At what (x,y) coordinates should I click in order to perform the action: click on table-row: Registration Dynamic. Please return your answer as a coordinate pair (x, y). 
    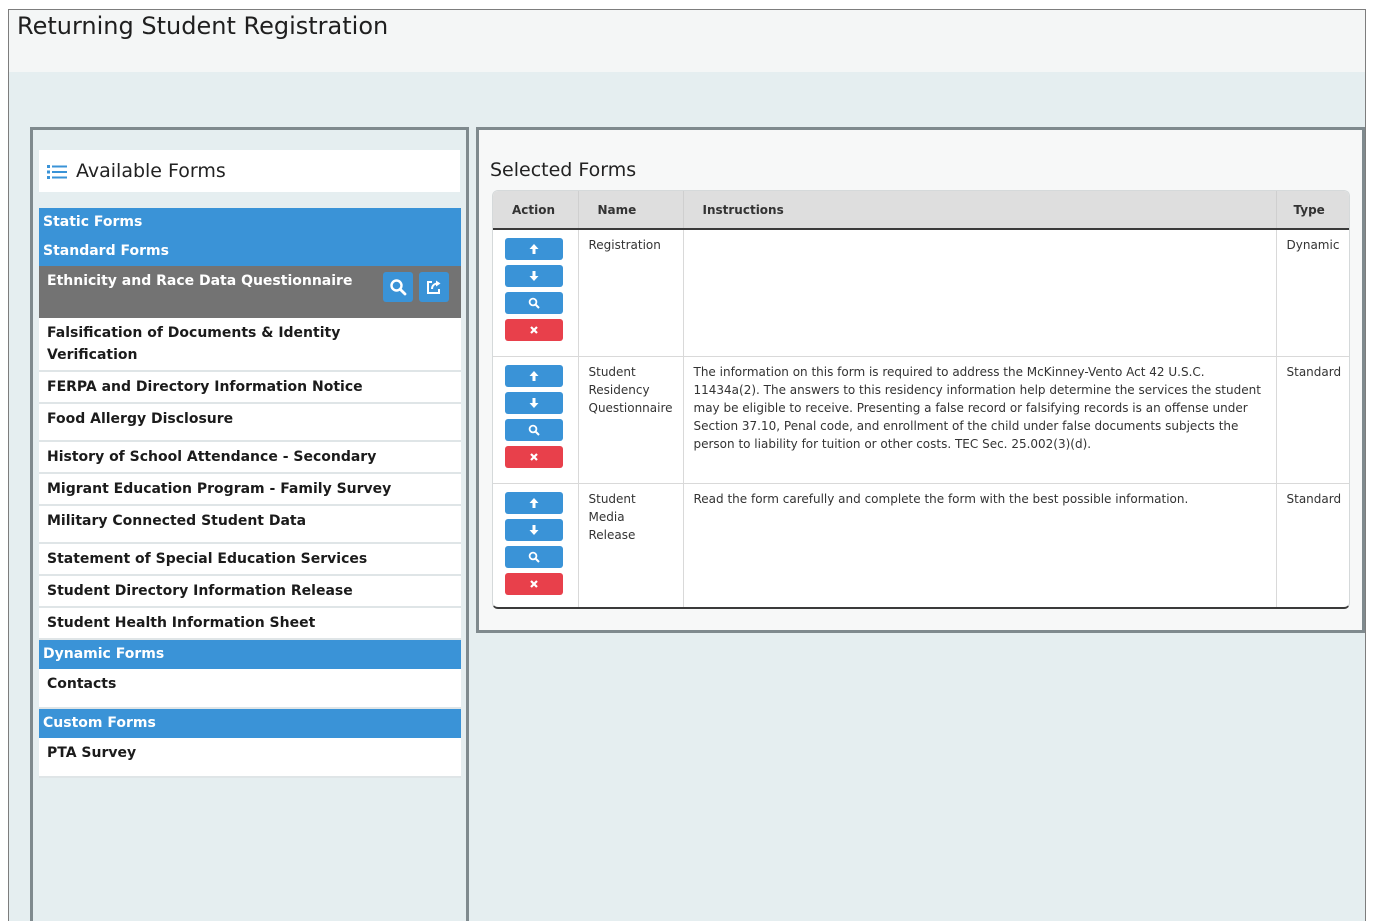
    Looking at the image, I should click on (921, 293).